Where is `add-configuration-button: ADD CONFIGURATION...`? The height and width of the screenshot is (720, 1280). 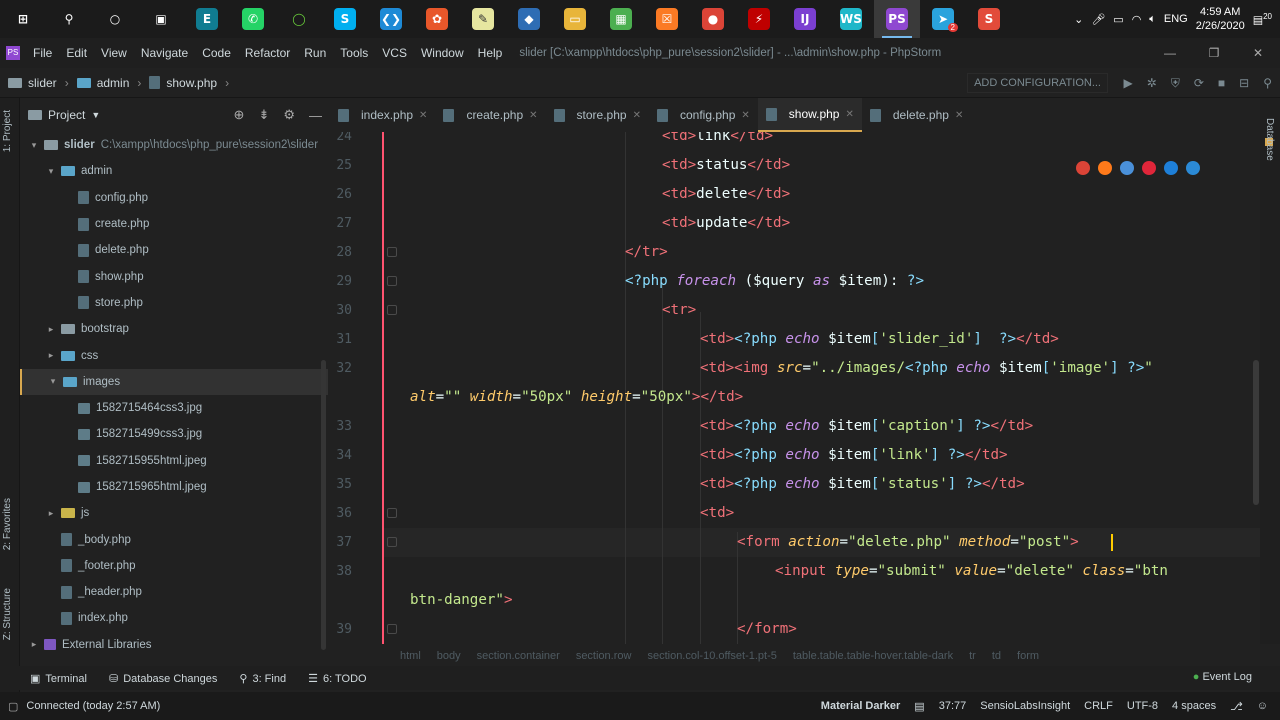 add-configuration-button: ADD CONFIGURATION... is located at coordinates (1037, 83).